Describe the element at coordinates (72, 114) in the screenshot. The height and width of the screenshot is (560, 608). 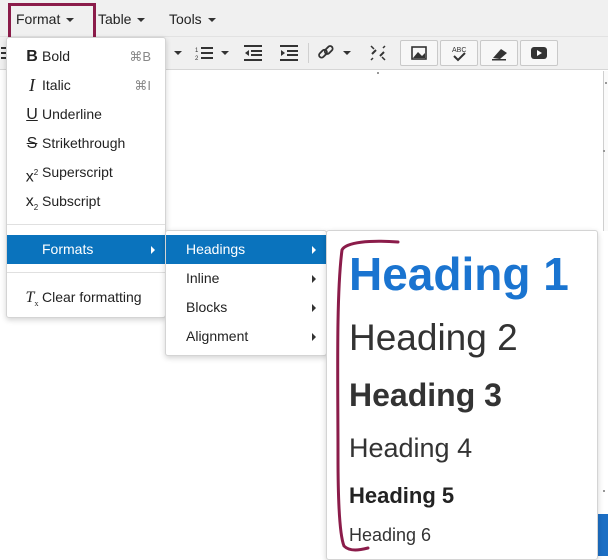
I see `menu-item-label: Underline` at that location.